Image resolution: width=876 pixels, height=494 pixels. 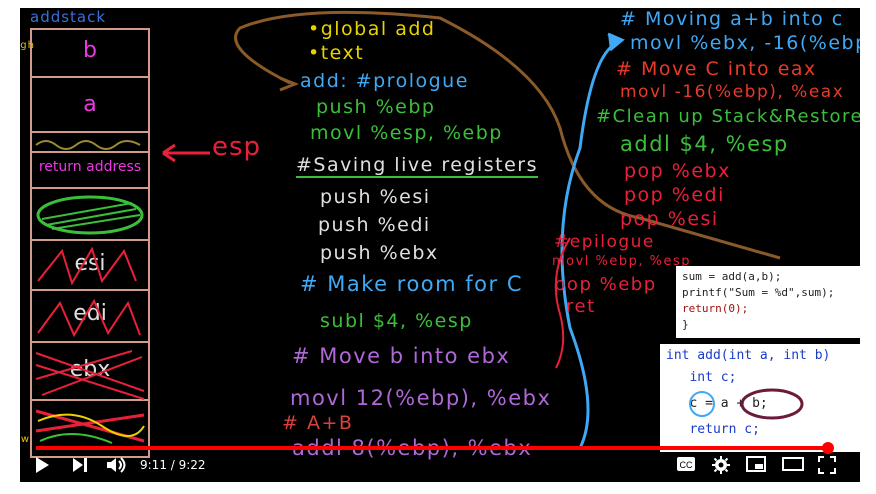 I want to click on gear-icon, so click(x=721, y=465).